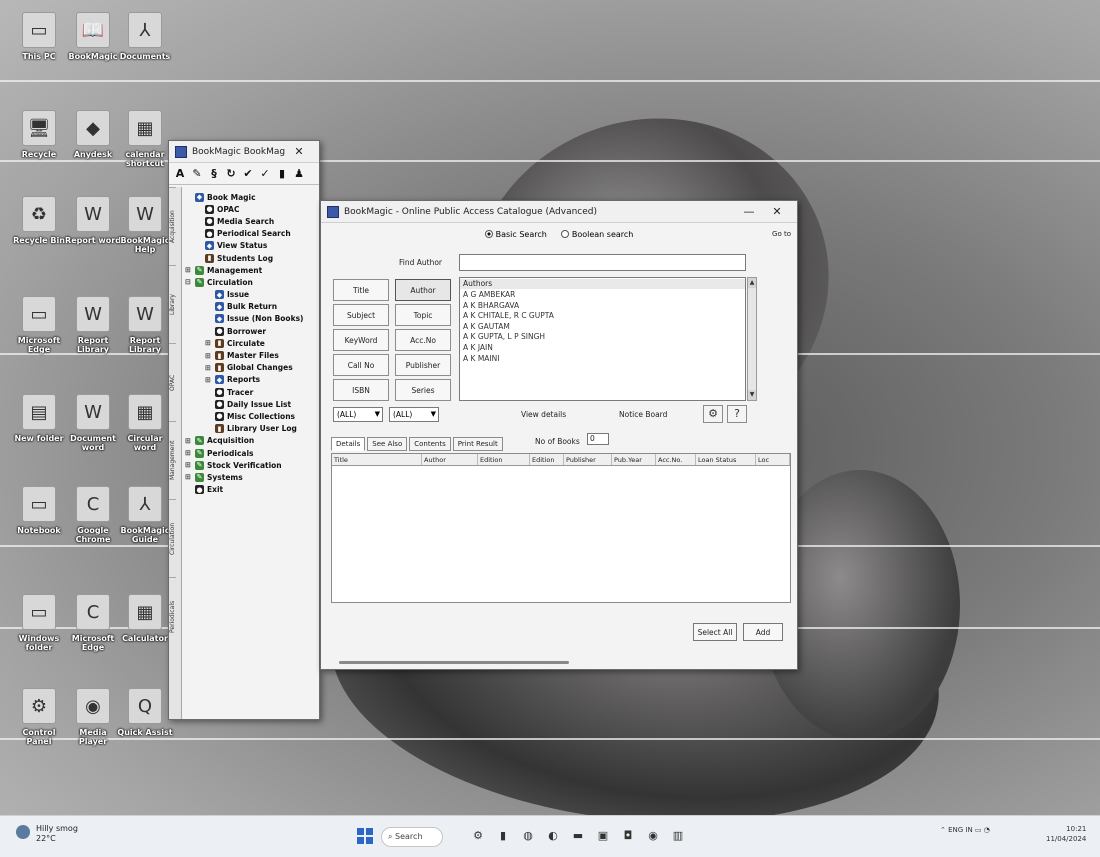  What do you see at coordinates (251, 368) in the screenshot?
I see `tree-item: ⊞ ▮ Global Changes` at bounding box center [251, 368].